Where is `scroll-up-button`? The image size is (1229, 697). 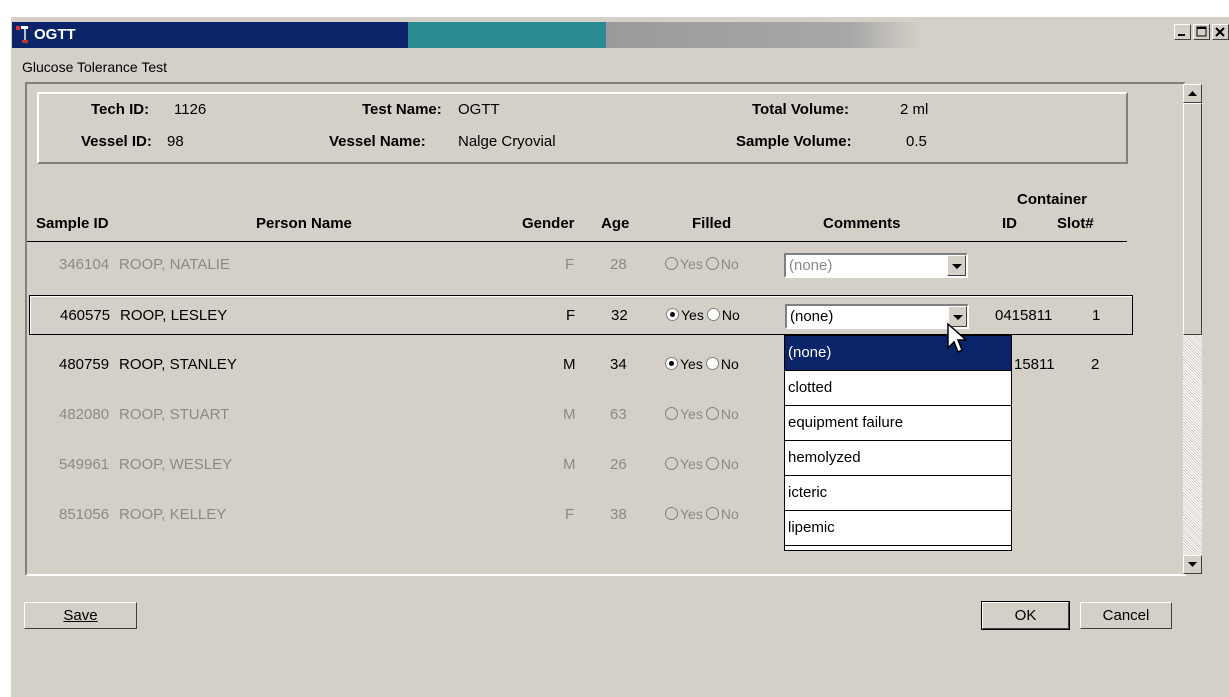 scroll-up-button is located at coordinates (1192, 93).